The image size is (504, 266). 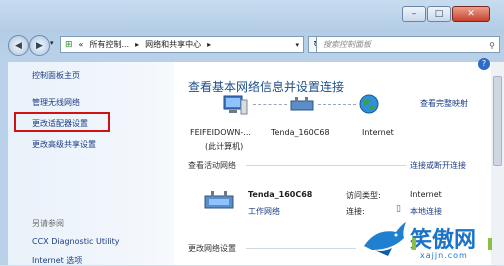 What do you see at coordinates (173, 44) in the screenshot?
I see `breadcrumb-network-center: 网络和共享中心` at bounding box center [173, 44].